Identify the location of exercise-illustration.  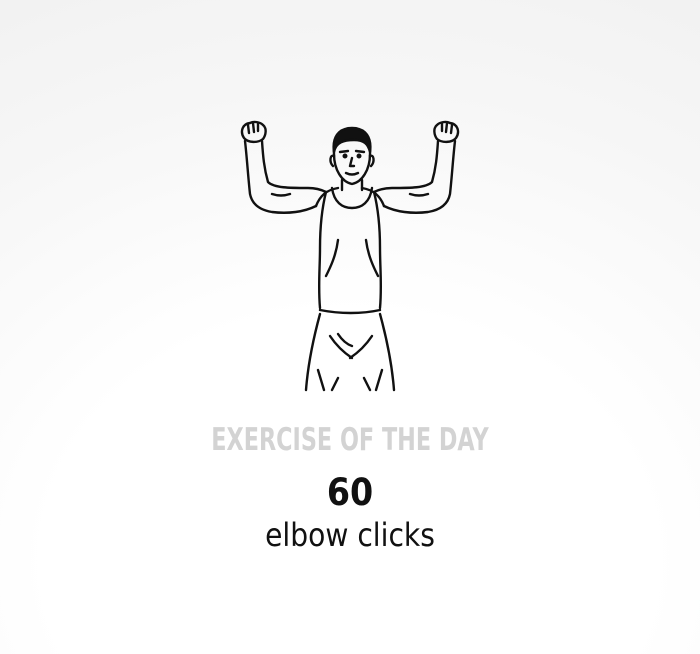
(350, 250).